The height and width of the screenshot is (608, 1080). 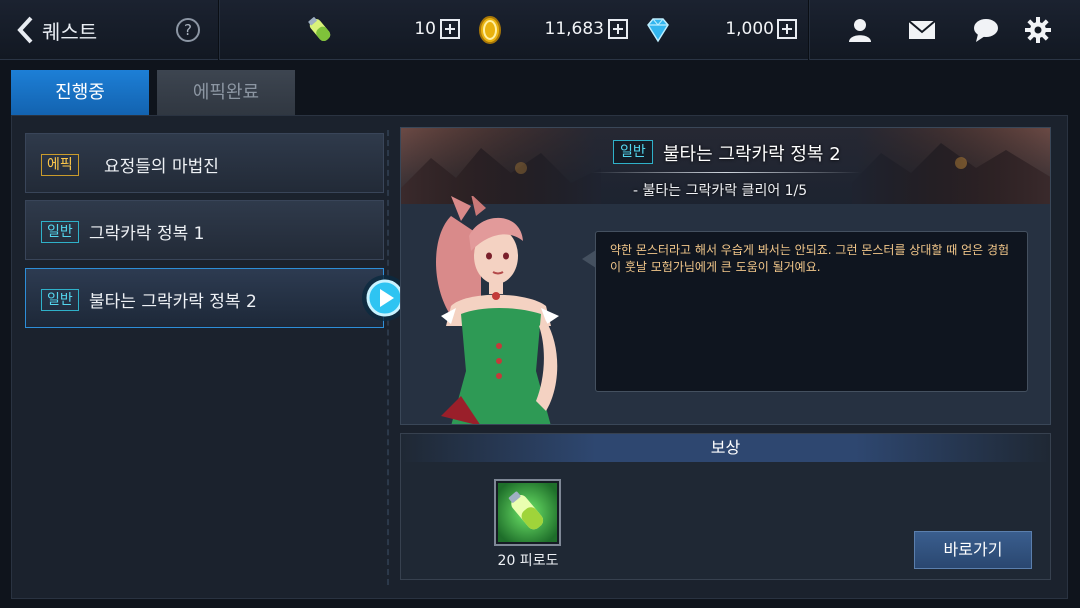 I want to click on friends-icon, so click(x=860, y=30).